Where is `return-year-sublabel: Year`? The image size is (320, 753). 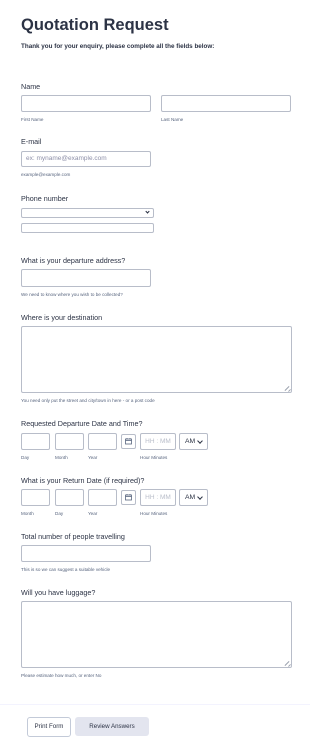 return-year-sublabel: Year is located at coordinates (93, 513).